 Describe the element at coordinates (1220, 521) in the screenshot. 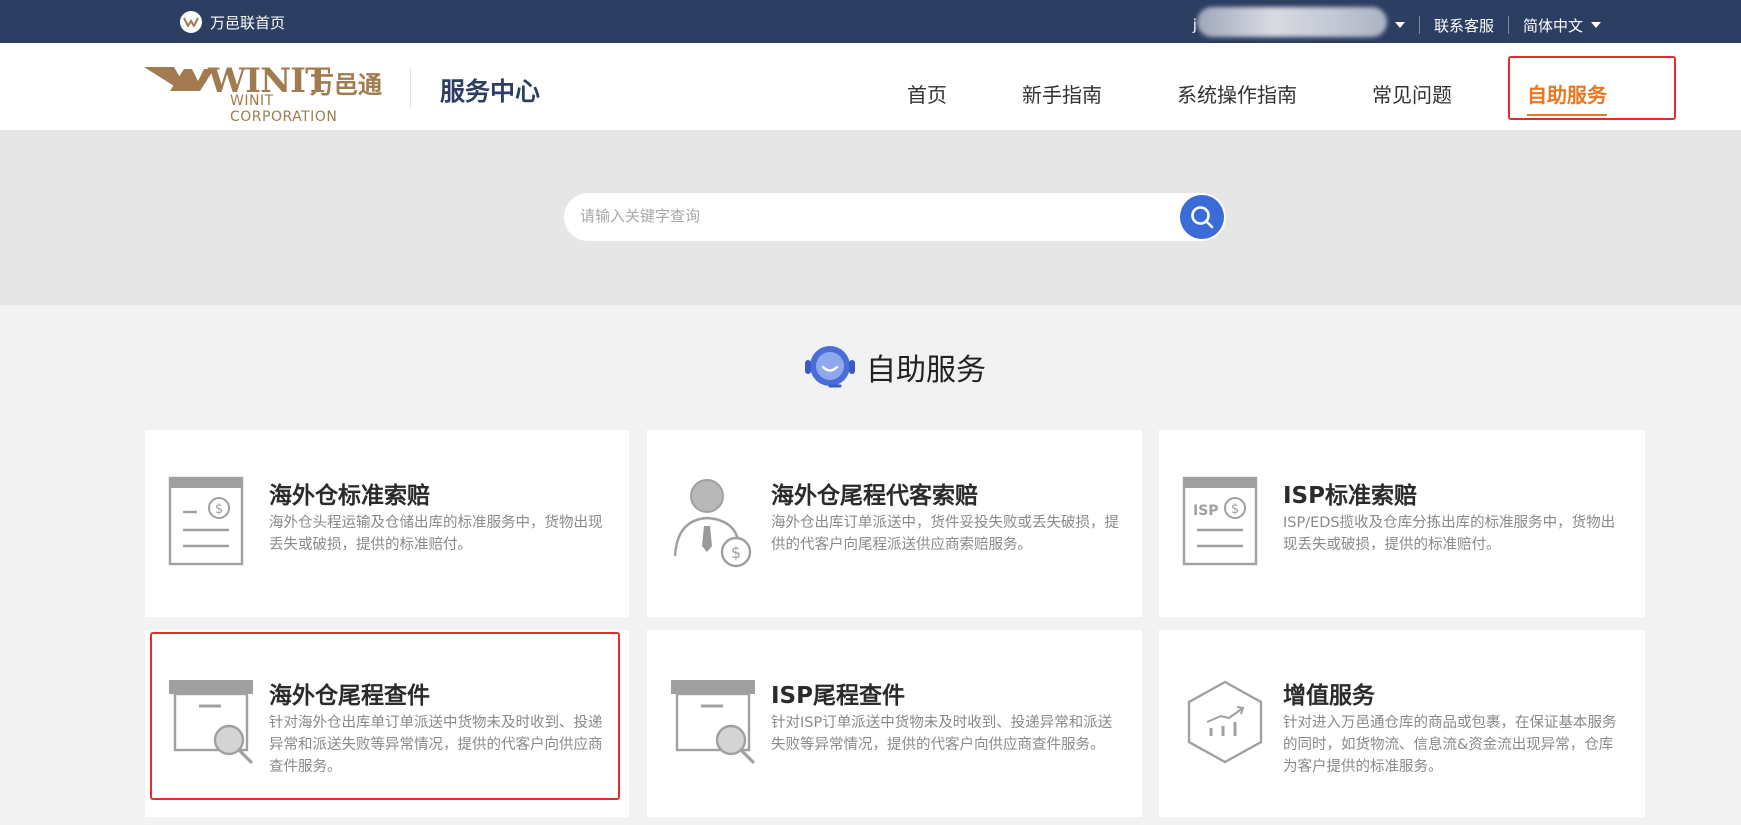

I see `isp-document-icon: ISP $` at that location.